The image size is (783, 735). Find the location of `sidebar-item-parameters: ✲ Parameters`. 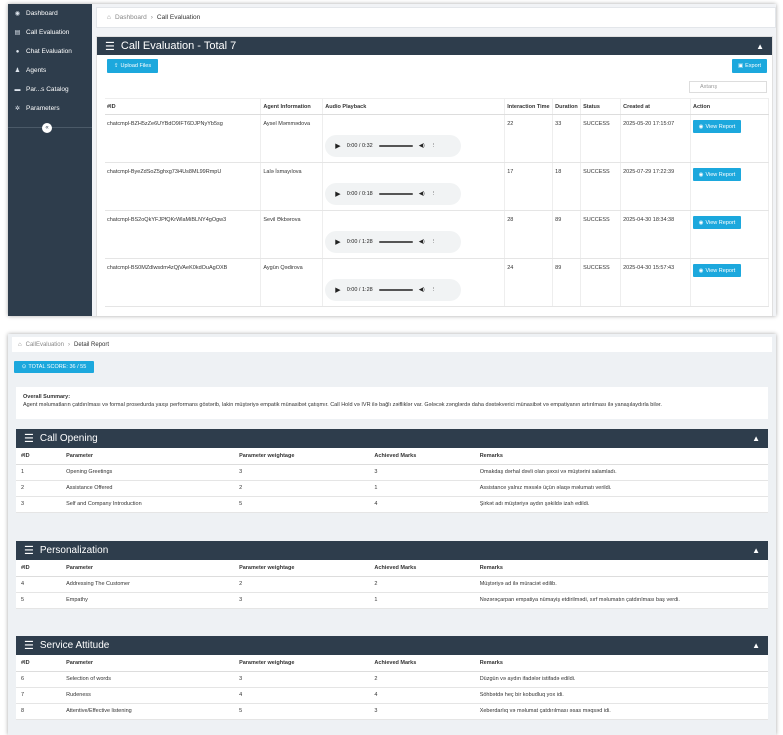

sidebar-item-parameters: ✲ Parameters is located at coordinates (50, 108).